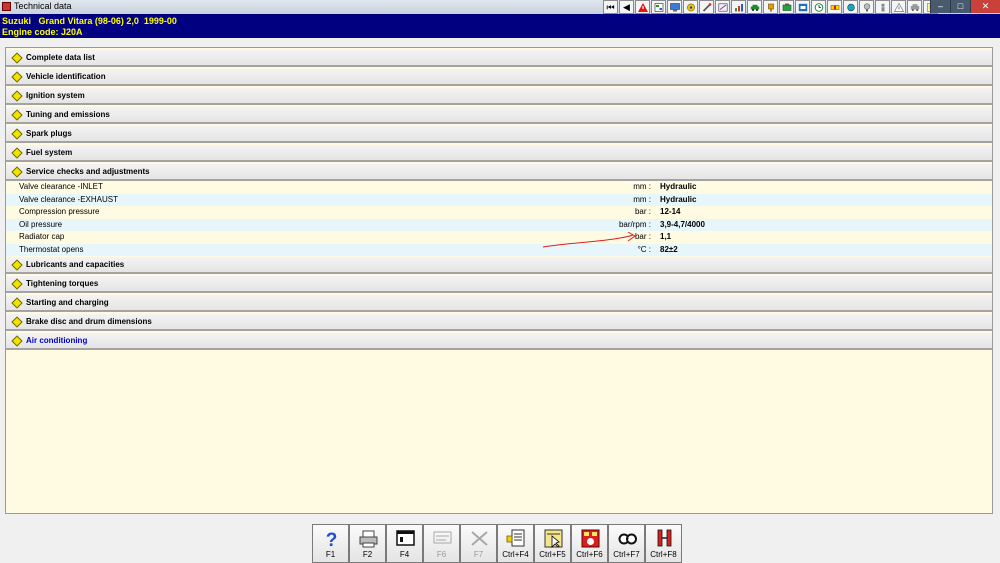 This screenshot has width=1000, height=563. I want to click on section-label: Service checks and adjustments, so click(88, 171).